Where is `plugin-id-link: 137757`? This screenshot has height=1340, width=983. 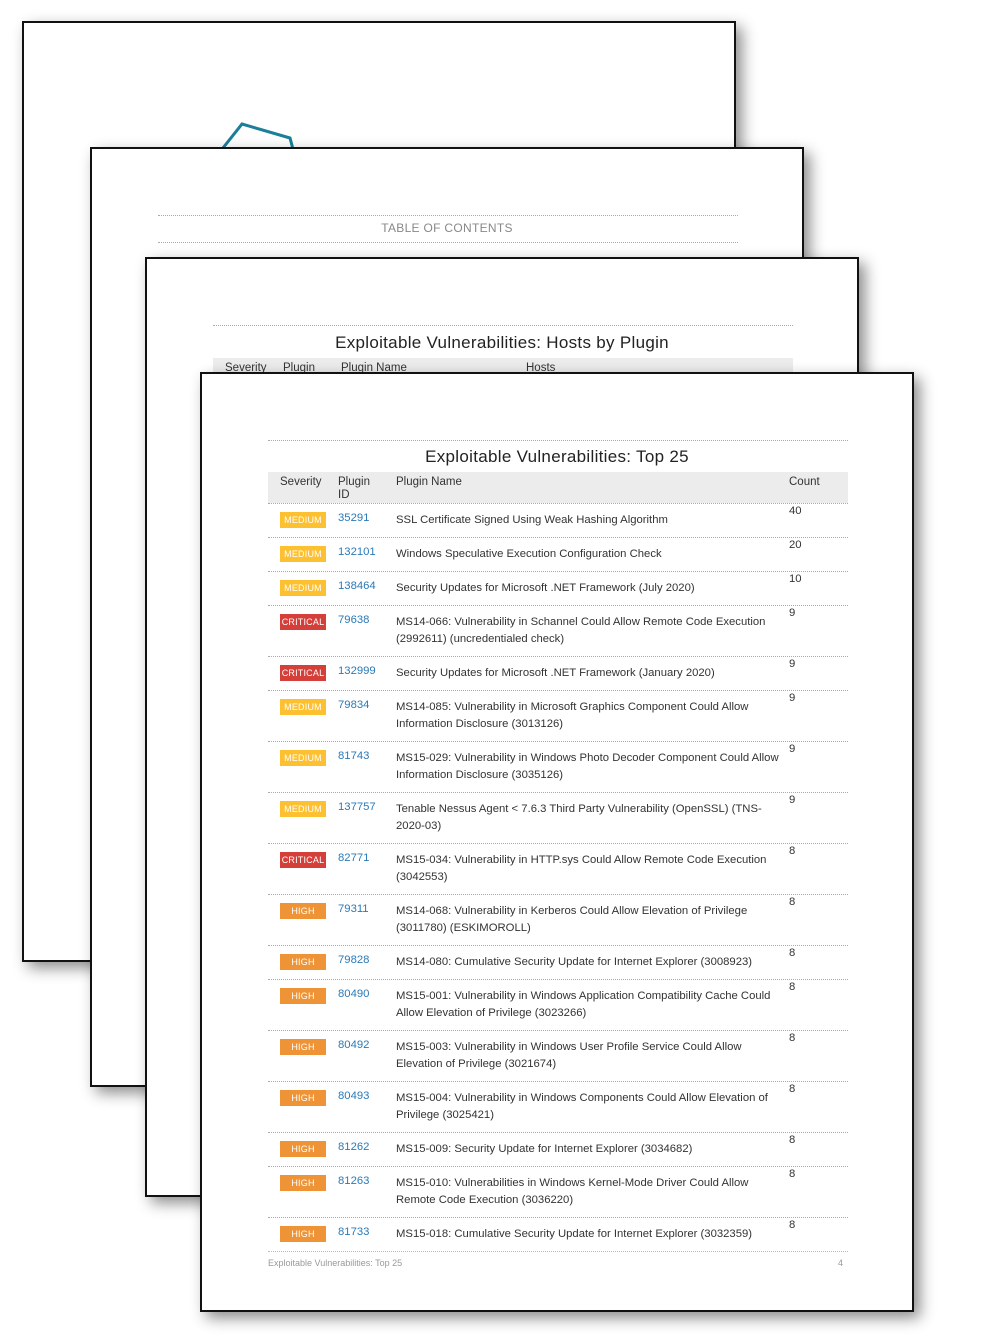 plugin-id-link: 137757 is located at coordinates (357, 807).